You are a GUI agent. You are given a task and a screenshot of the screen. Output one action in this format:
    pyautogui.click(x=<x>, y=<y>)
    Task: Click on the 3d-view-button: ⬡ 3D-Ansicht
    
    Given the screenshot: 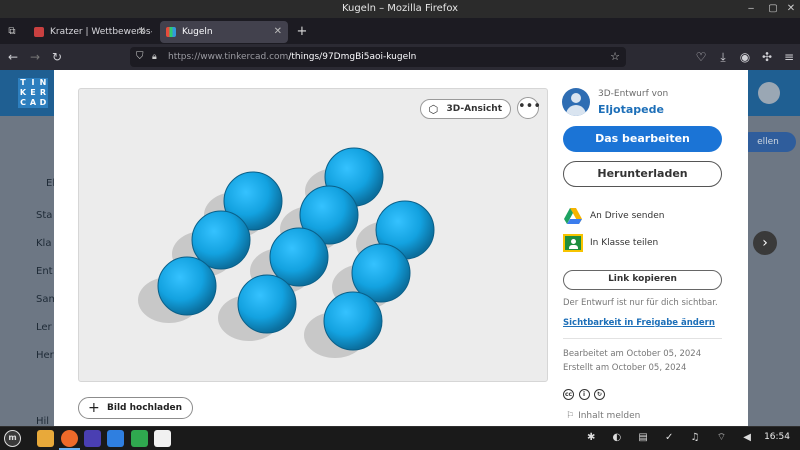 What is the action you would take?
    pyautogui.click(x=465, y=109)
    